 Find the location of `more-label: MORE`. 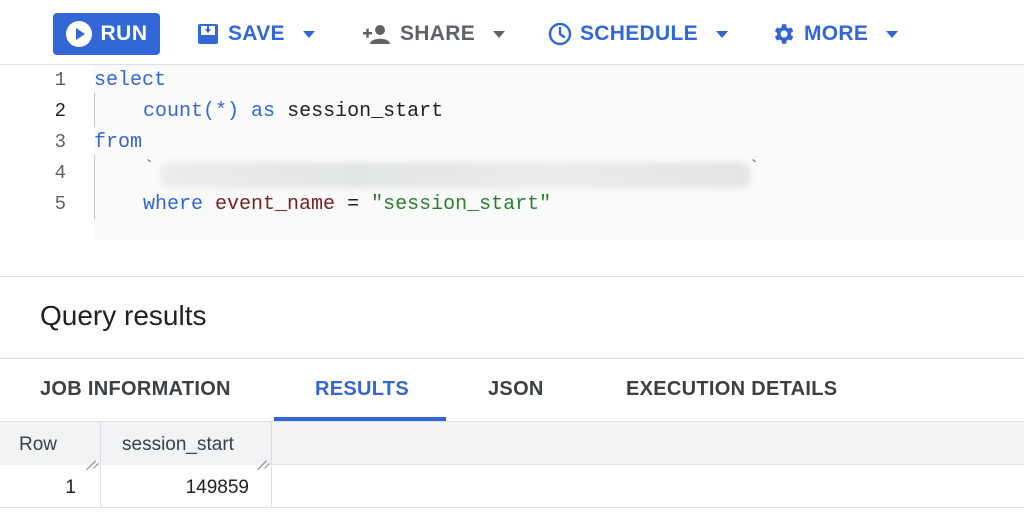

more-label: MORE is located at coordinates (836, 33).